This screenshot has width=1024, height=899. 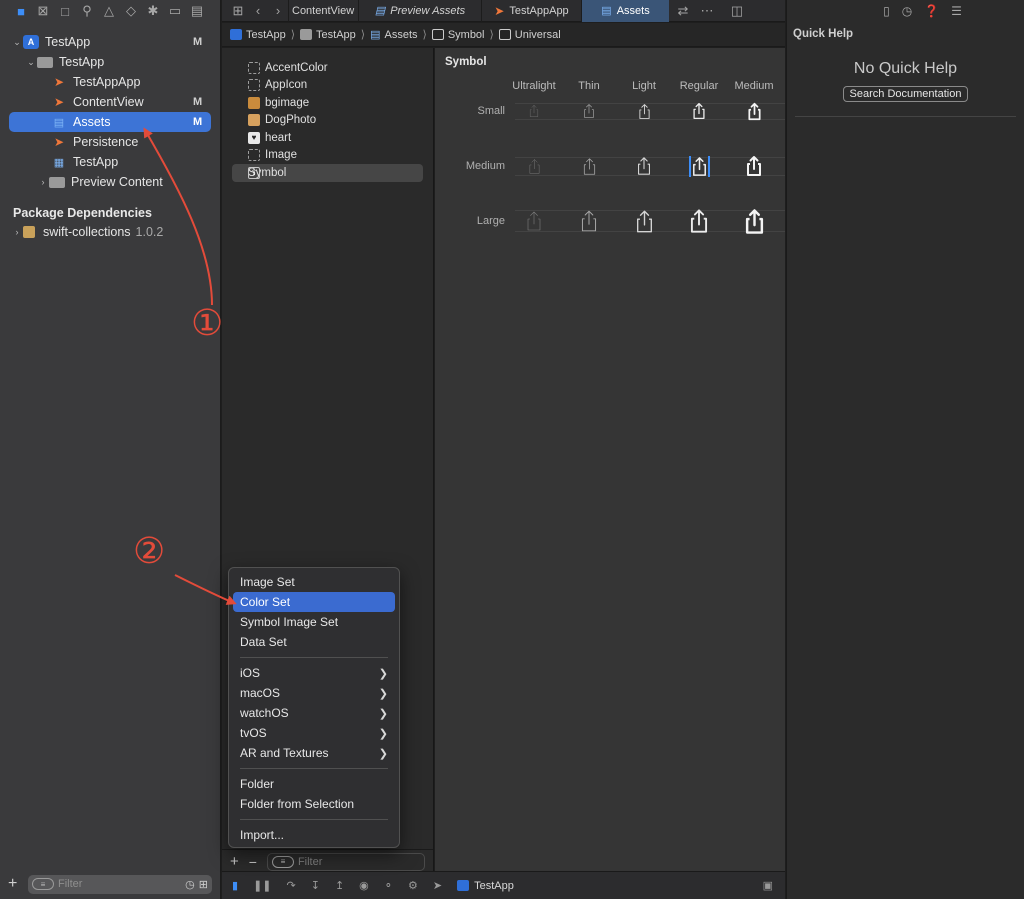 What do you see at coordinates (314, 622) in the screenshot?
I see `menu-item-symbol-image-set: Symbol Image Set` at bounding box center [314, 622].